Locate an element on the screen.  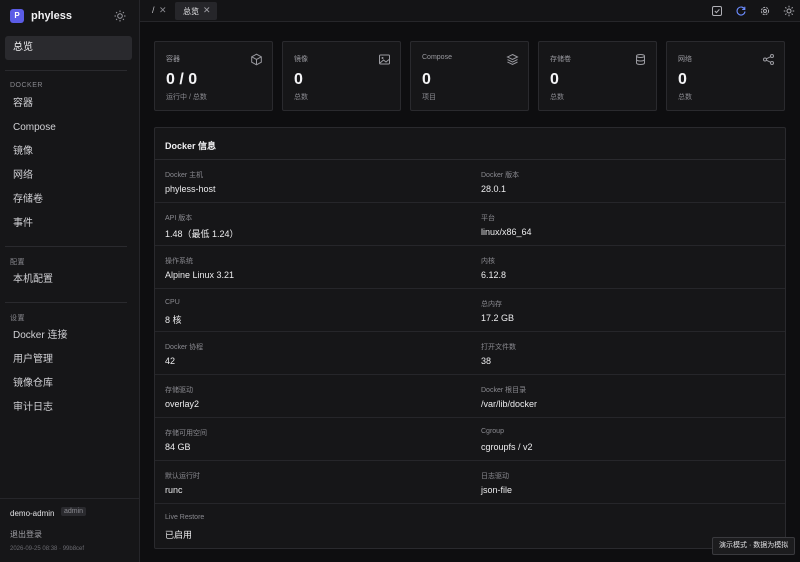
sidebar-item-events: 事件 is located at coordinates (68, 224).